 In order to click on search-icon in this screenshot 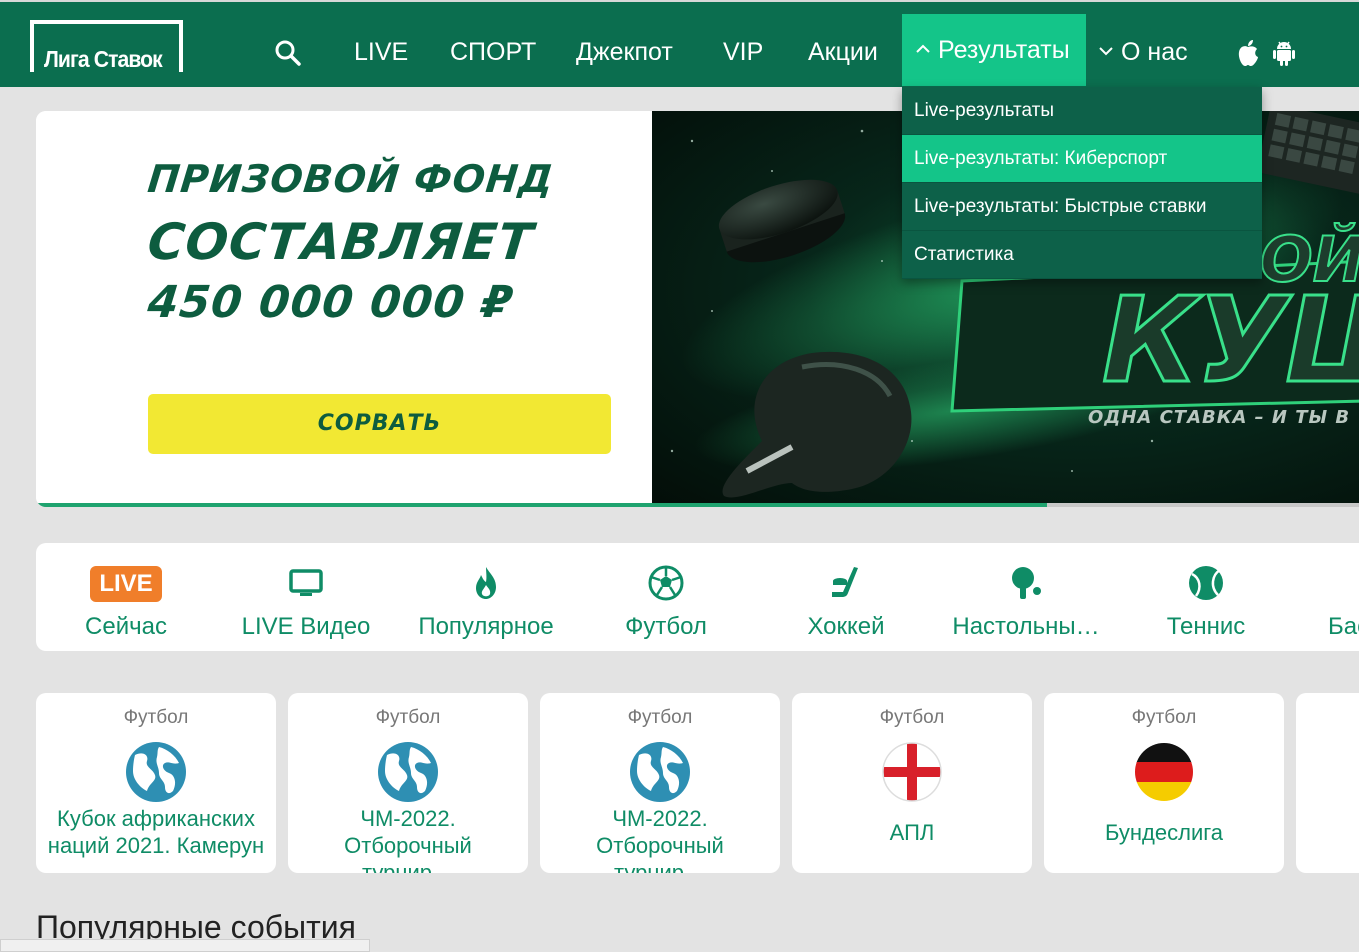, I will do `click(288, 53)`.